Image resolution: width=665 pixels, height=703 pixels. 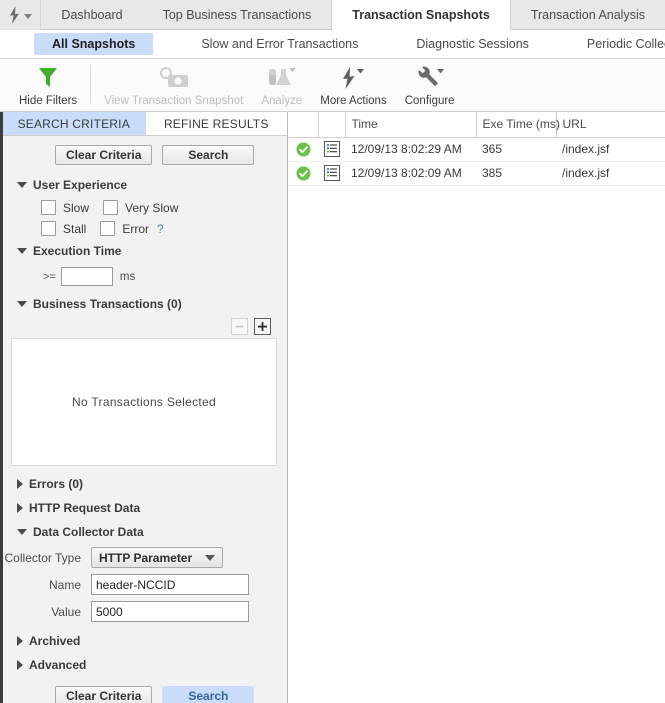 What do you see at coordinates (477, 173) in the screenshot?
I see `table-row: 12/09/13 8:02:09 AM 385 /index.jsf` at bounding box center [477, 173].